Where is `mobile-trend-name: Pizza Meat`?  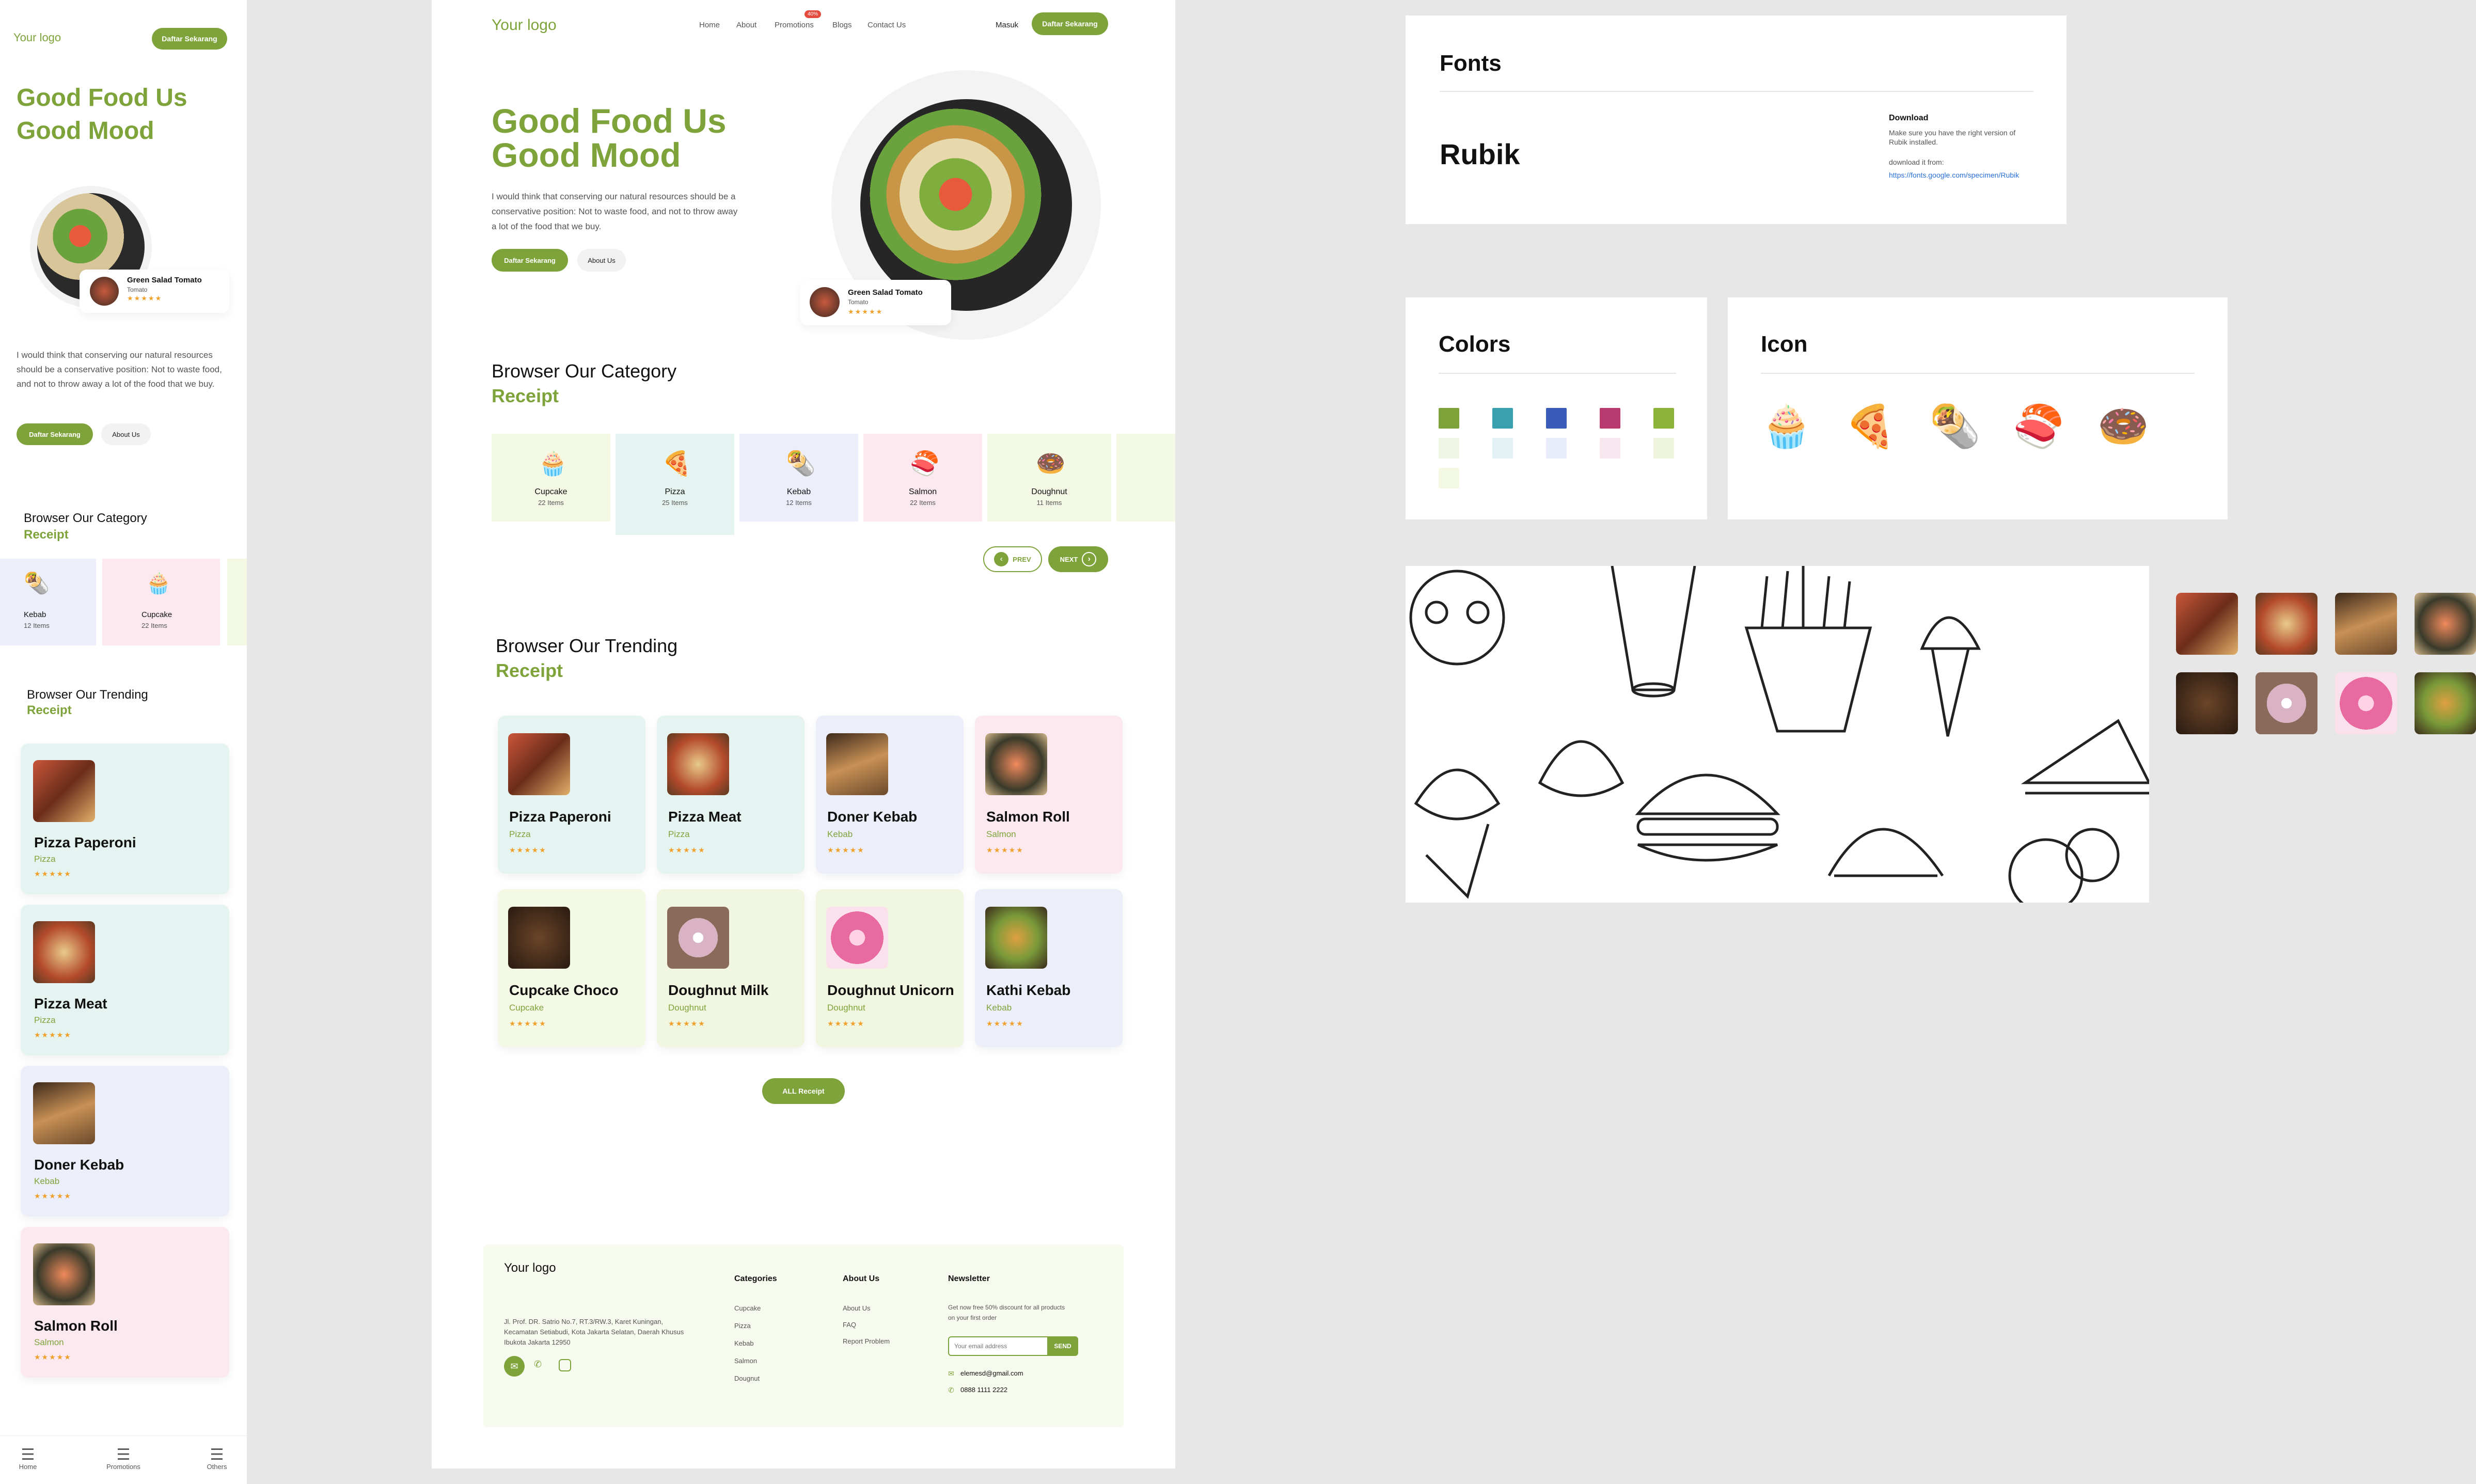 mobile-trend-name: Pizza Meat is located at coordinates (70, 1004).